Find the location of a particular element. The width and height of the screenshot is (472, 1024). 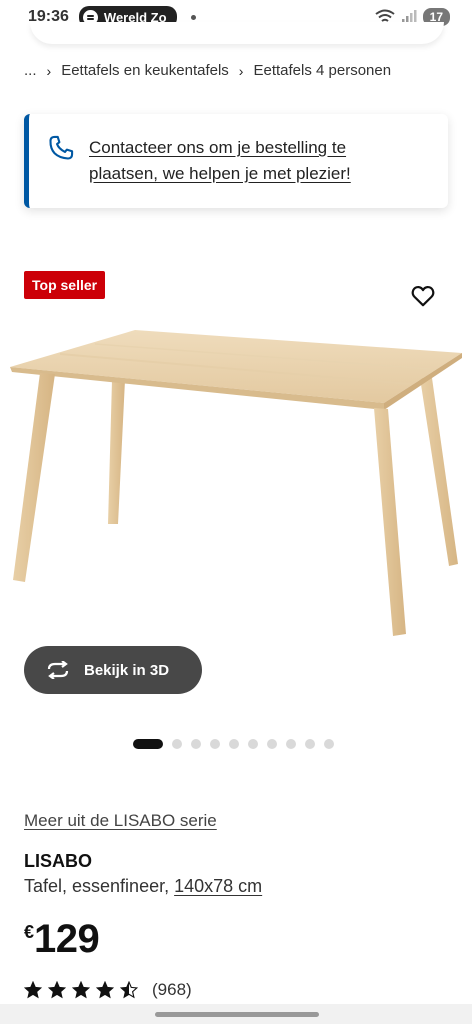

product-rating: (968) is located at coordinates (108, 990).